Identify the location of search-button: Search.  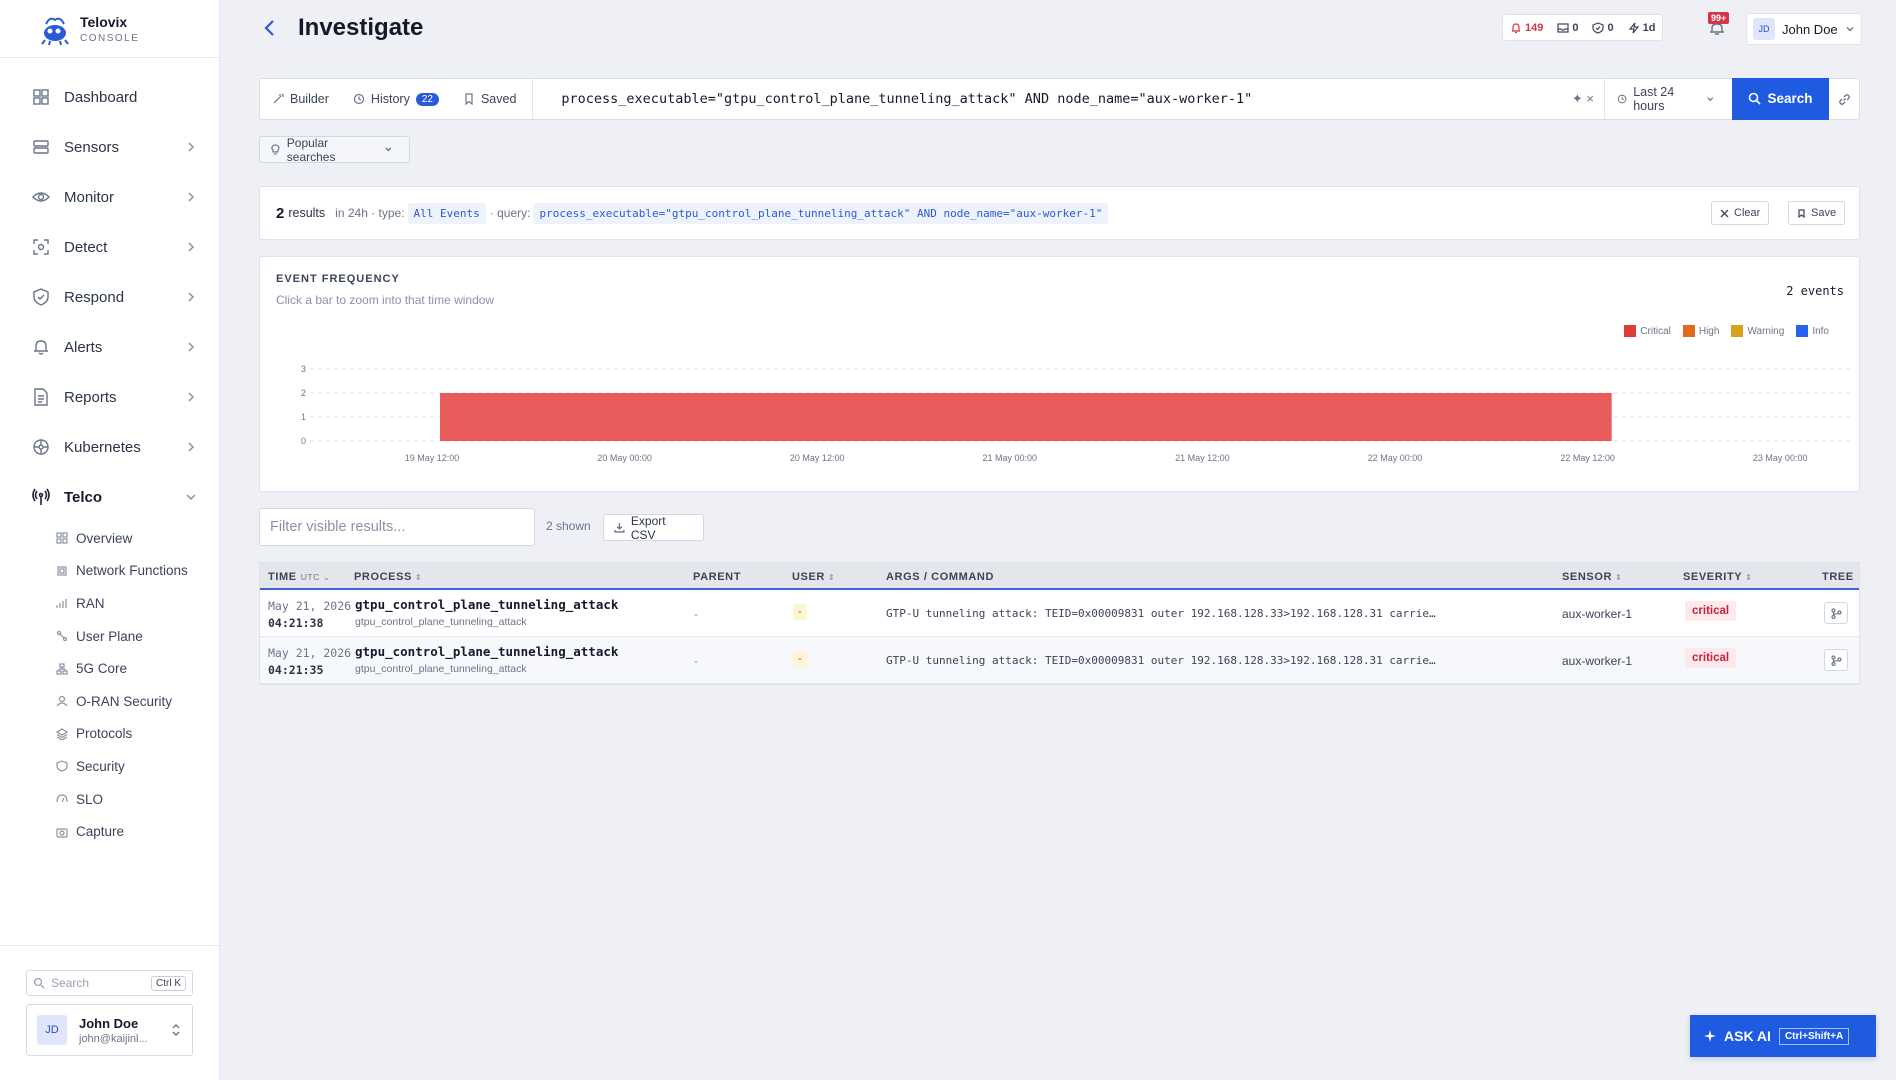
(1780, 98).